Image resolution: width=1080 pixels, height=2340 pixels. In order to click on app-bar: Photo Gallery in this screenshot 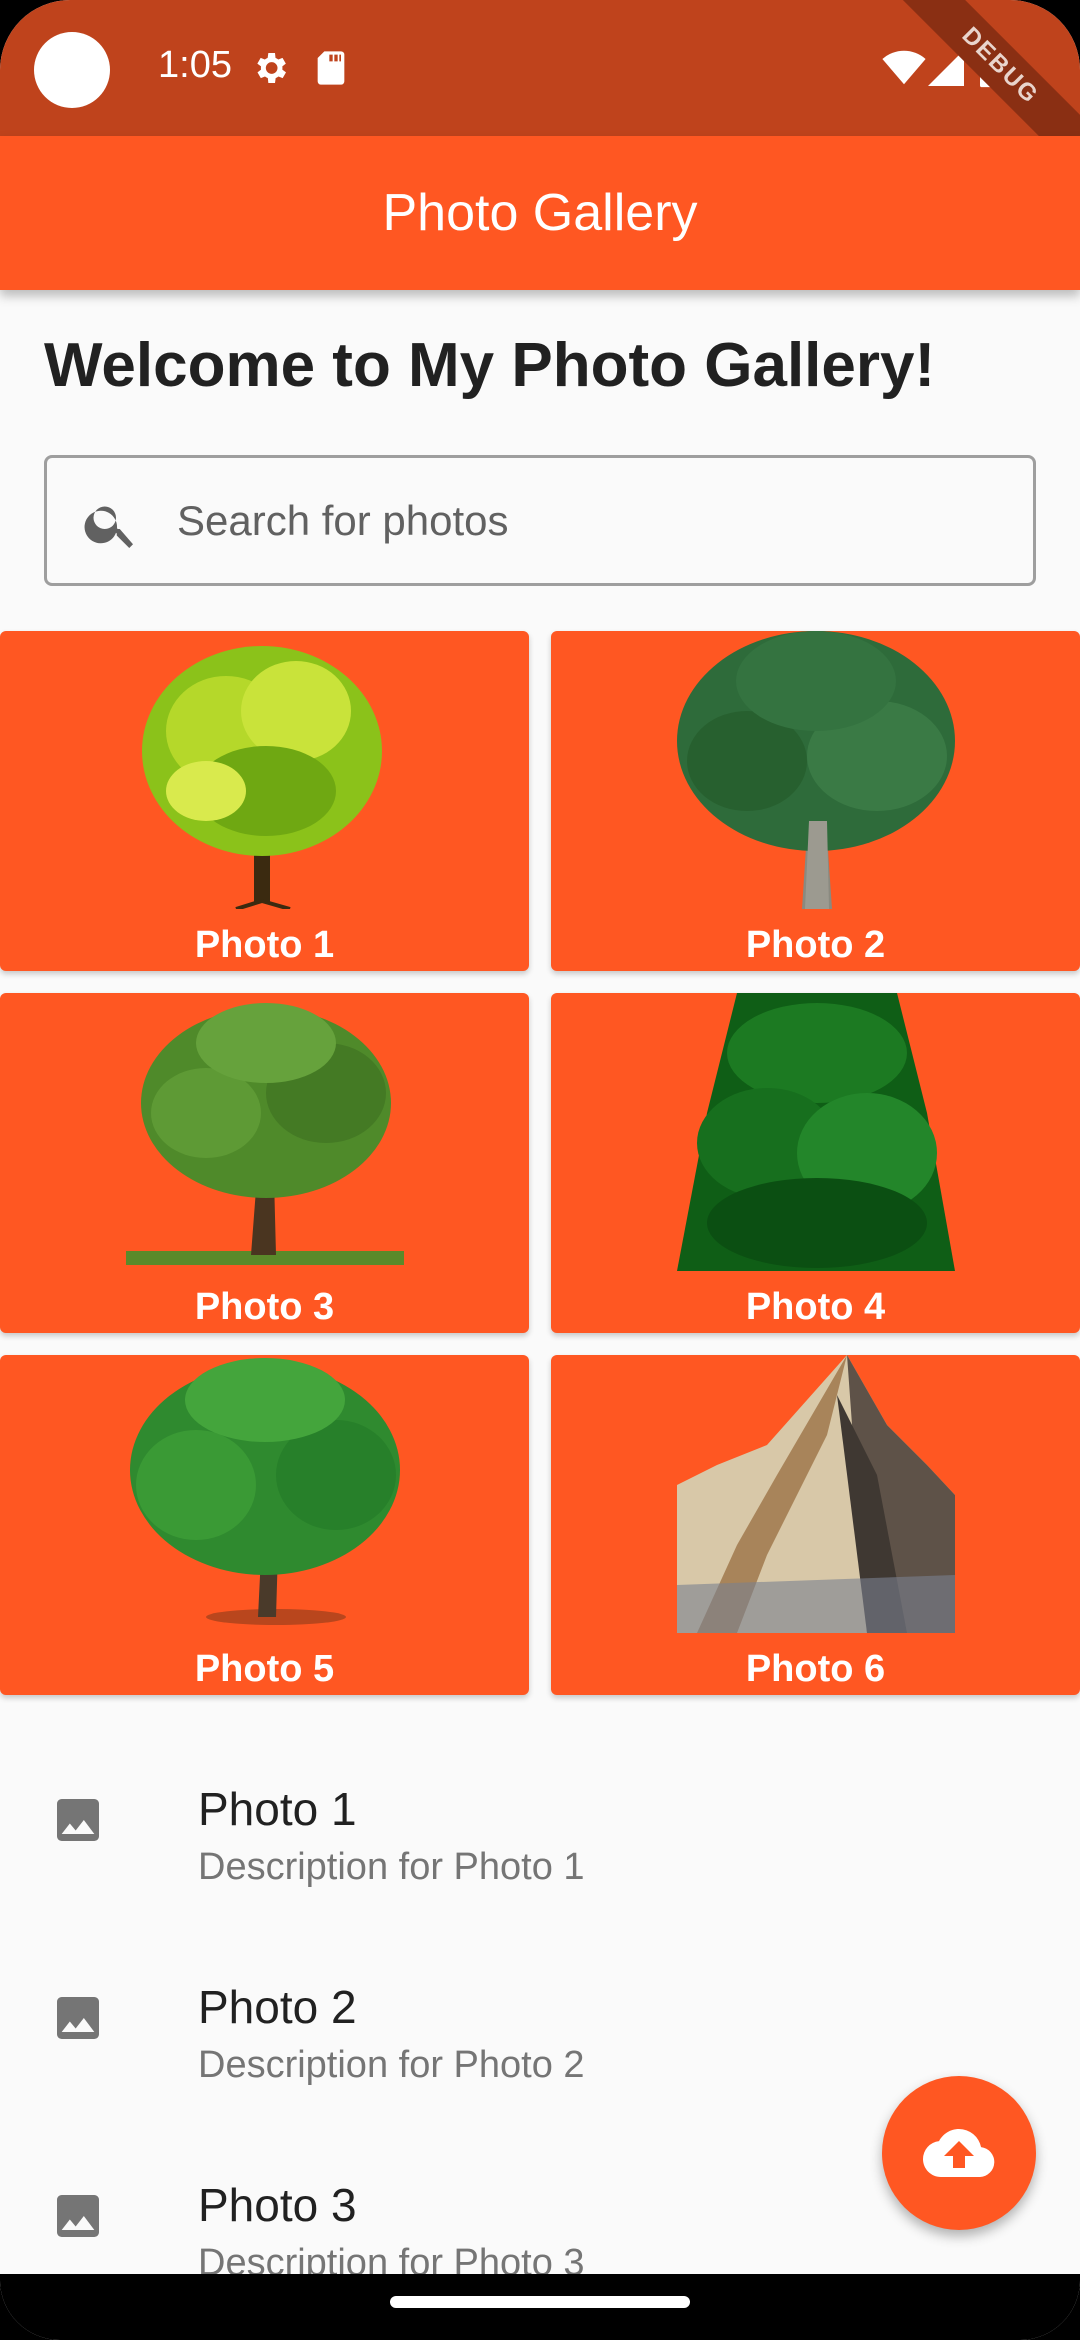, I will do `click(540, 213)`.